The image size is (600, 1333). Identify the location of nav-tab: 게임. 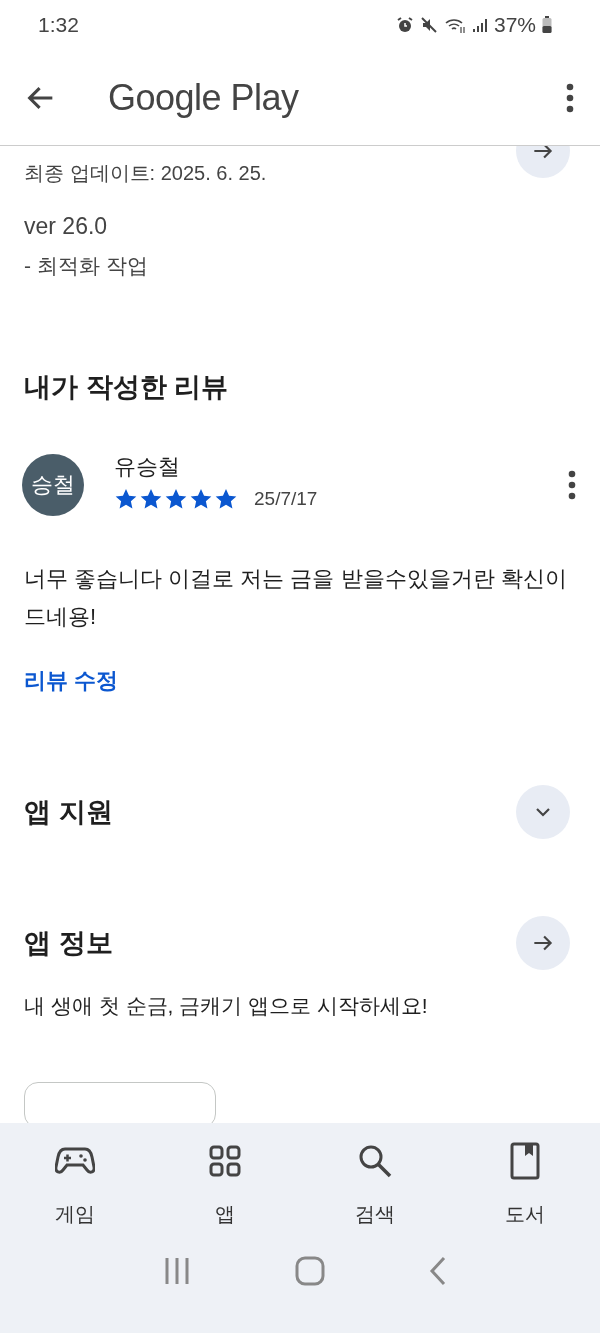
(75, 1184).